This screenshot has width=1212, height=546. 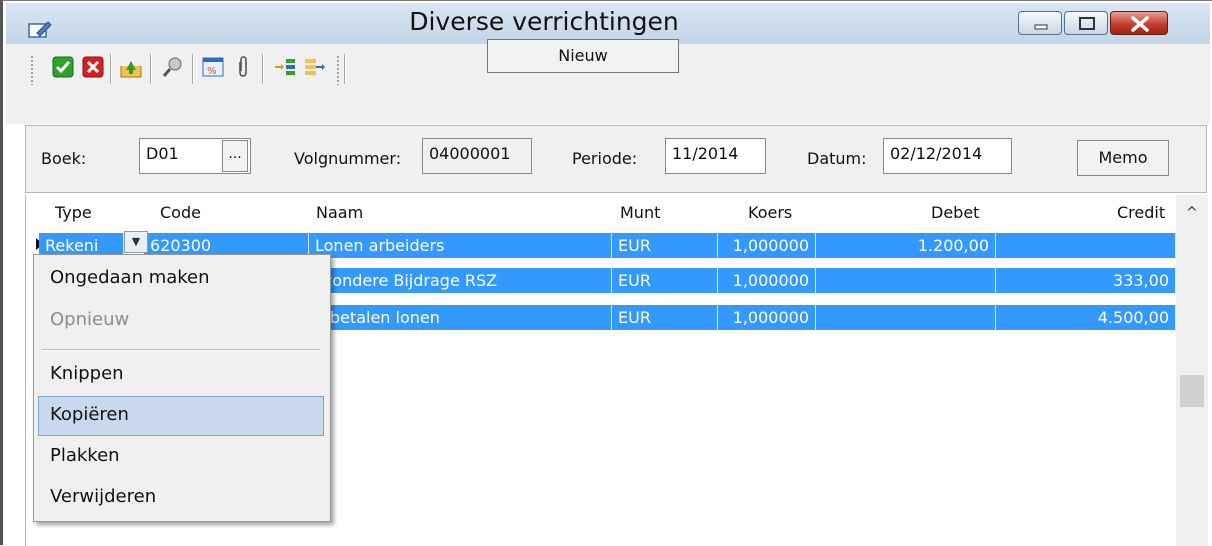 What do you see at coordinates (1192, 213) in the screenshot?
I see `scroll-up-arrow-icon: ^` at bounding box center [1192, 213].